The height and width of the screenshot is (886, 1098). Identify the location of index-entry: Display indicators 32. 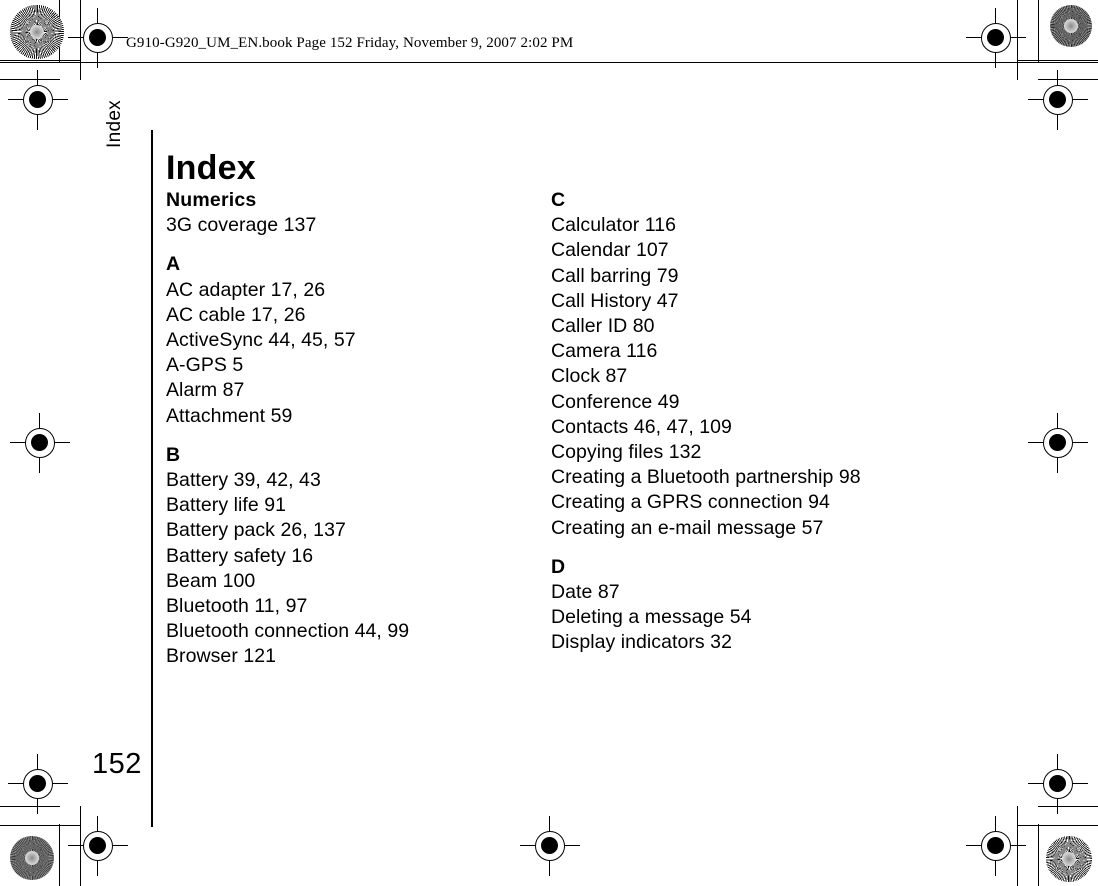
(641, 642).